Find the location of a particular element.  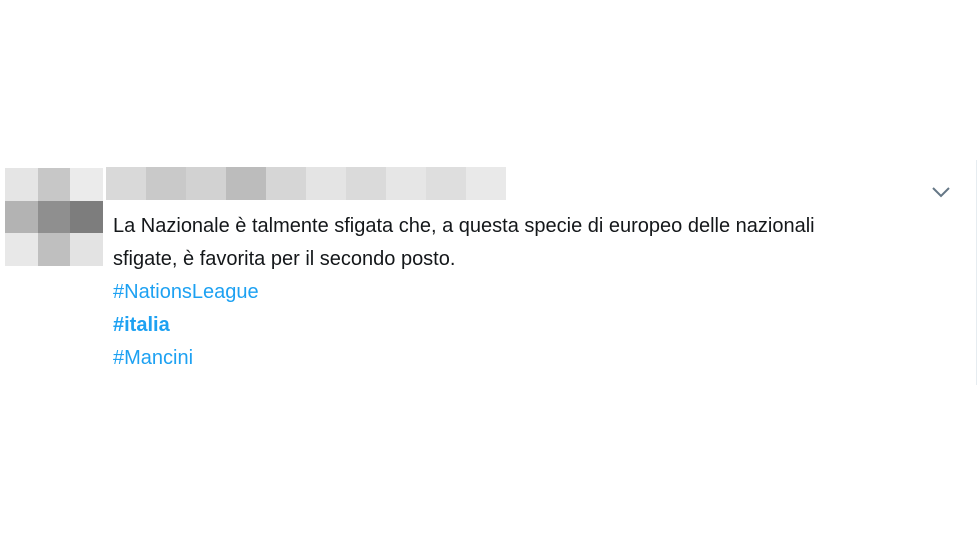

hashtag-nationsleague: #NationsLeague is located at coordinates (186, 292).